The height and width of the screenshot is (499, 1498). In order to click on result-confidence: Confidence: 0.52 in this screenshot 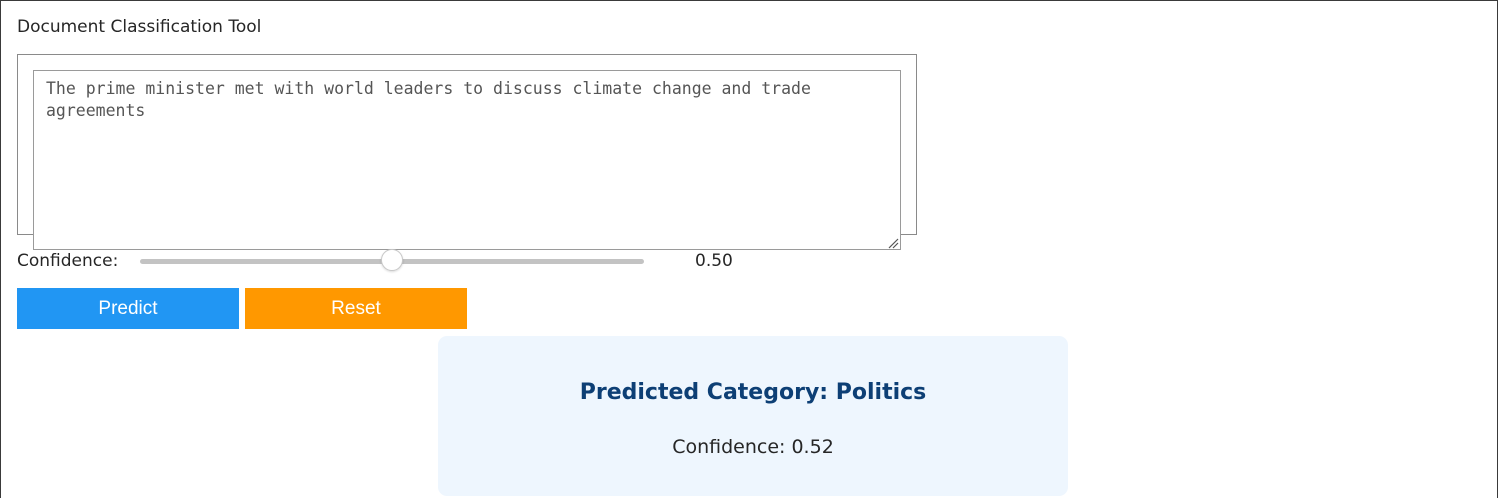, I will do `click(753, 447)`.